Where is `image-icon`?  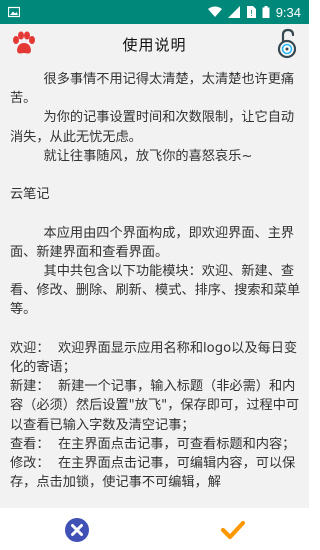 image-icon is located at coordinates (14, 12).